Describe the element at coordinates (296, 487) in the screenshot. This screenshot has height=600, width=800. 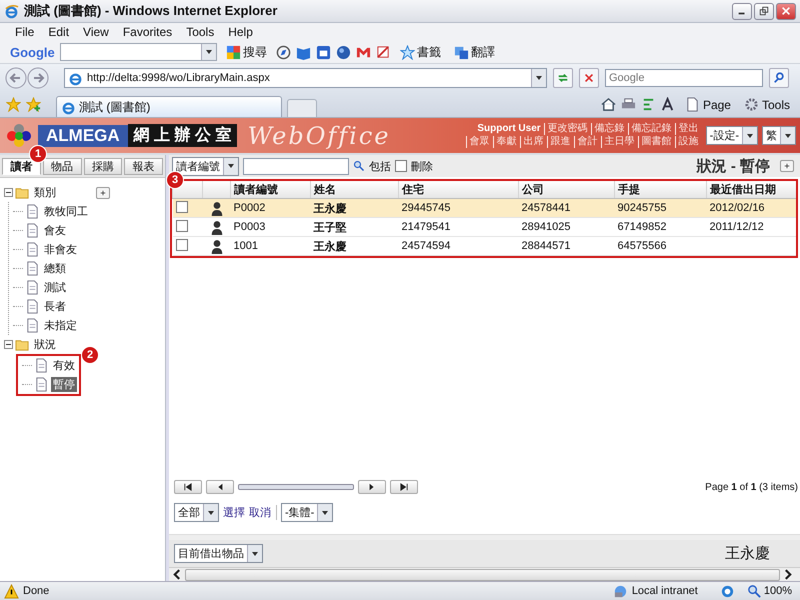
I see `page-slider` at that location.